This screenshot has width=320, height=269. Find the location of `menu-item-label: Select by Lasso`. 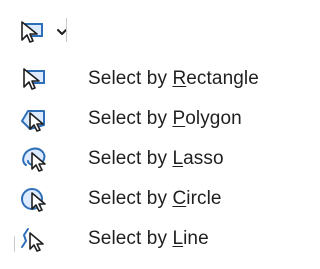

menu-item-label: Select by Lasso is located at coordinates (156, 159).